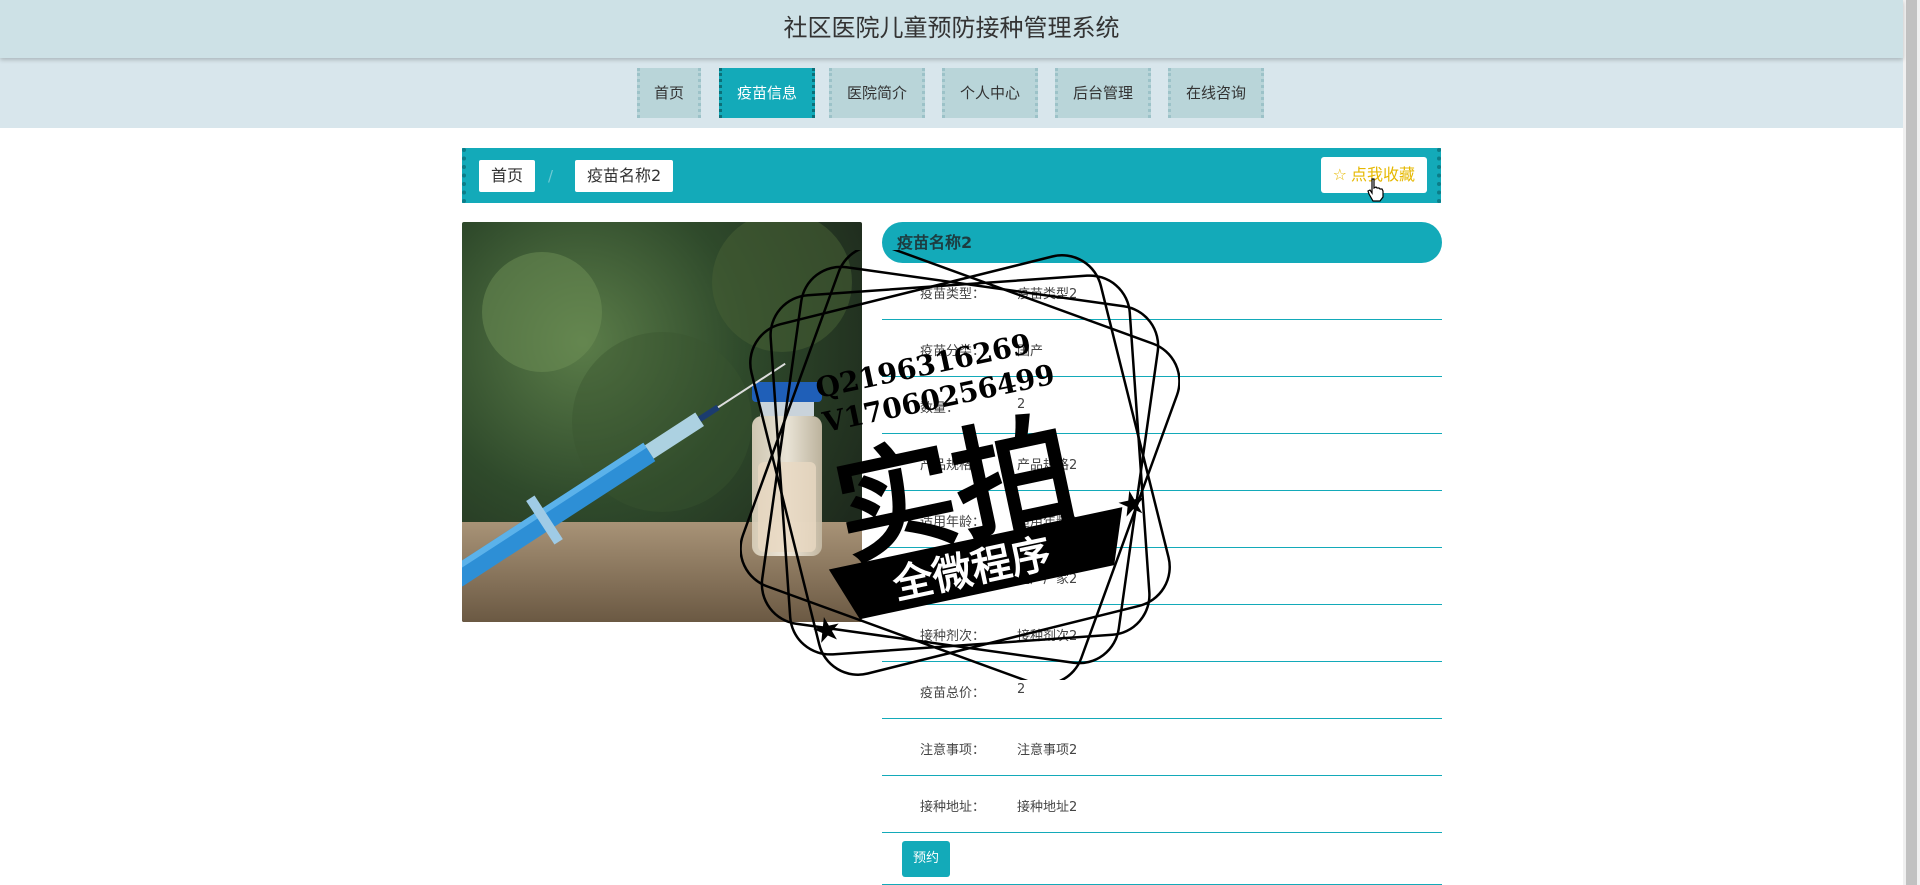 The image size is (1920, 885). What do you see at coordinates (1047, 750) in the screenshot?
I see `detail-value: 注意事项2` at bounding box center [1047, 750].